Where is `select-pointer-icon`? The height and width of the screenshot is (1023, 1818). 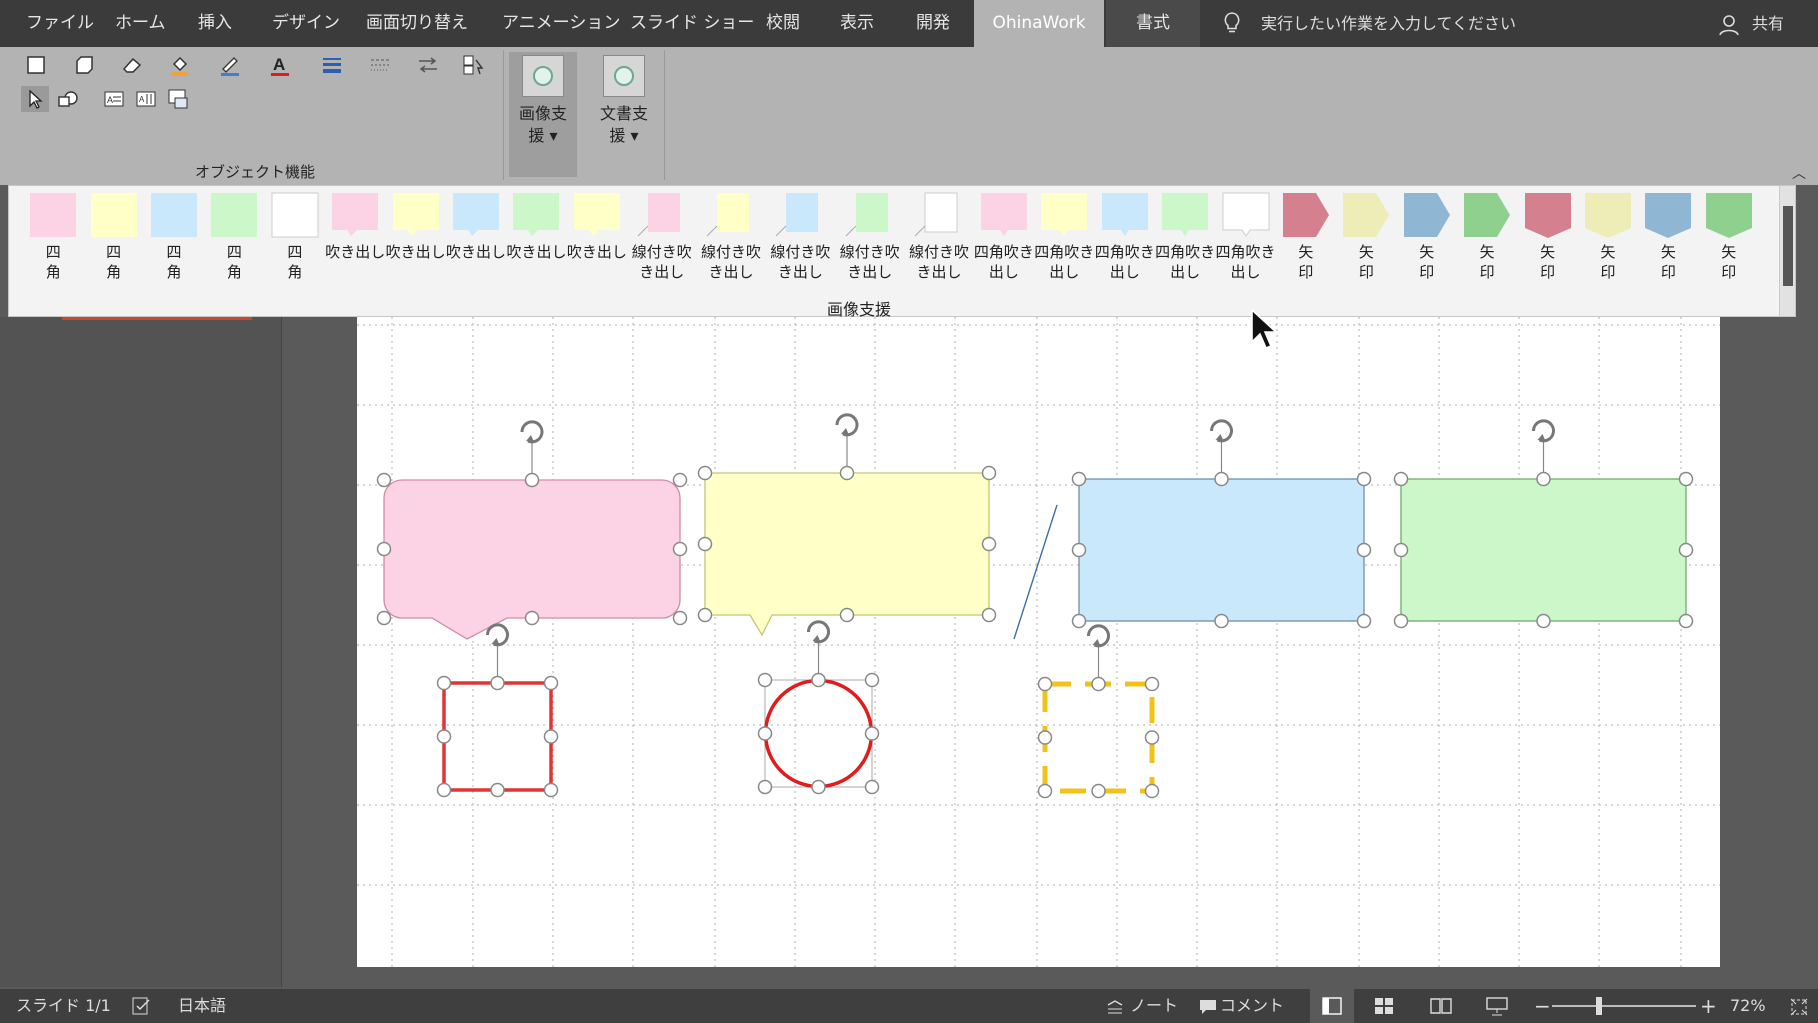 select-pointer-icon is located at coordinates (35, 99).